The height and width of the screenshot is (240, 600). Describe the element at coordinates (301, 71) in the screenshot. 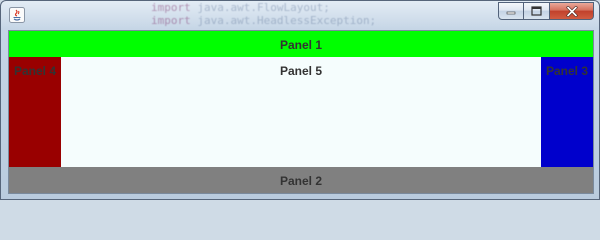

I see `panel-center-label: Panel 5` at that location.